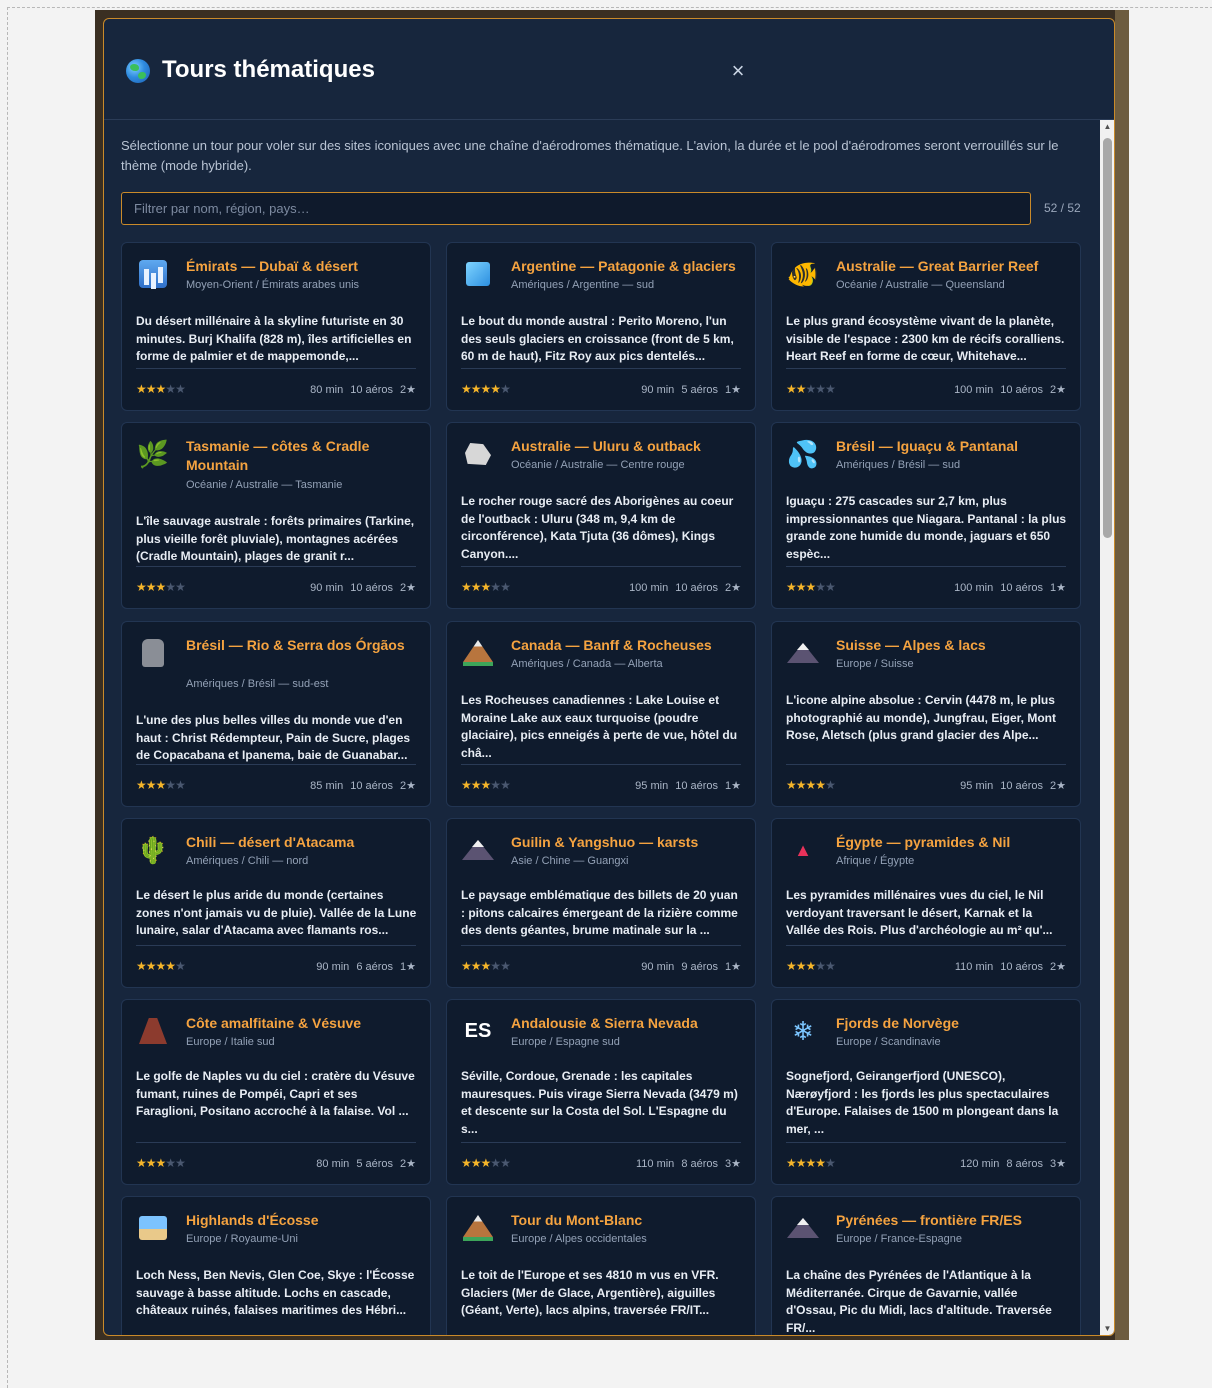 The image size is (1212, 1388). Describe the element at coordinates (576, 208) in the screenshot. I see `filter-input` at that location.